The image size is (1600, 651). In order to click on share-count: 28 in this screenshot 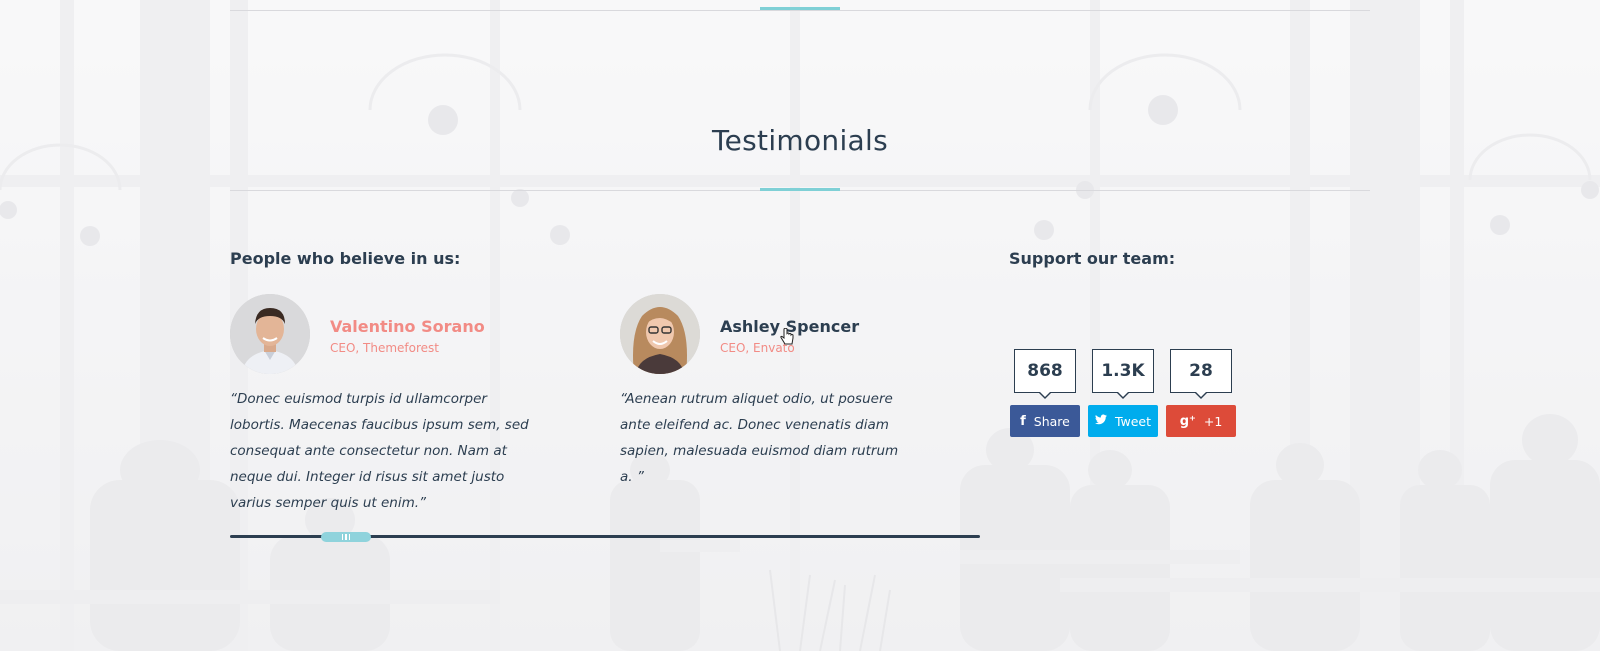, I will do `click(1201, 371)`.